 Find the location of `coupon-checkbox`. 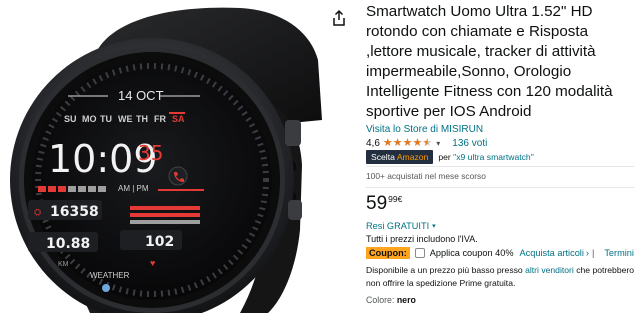

coupon-checkbox is located at coordinates (419, 253).